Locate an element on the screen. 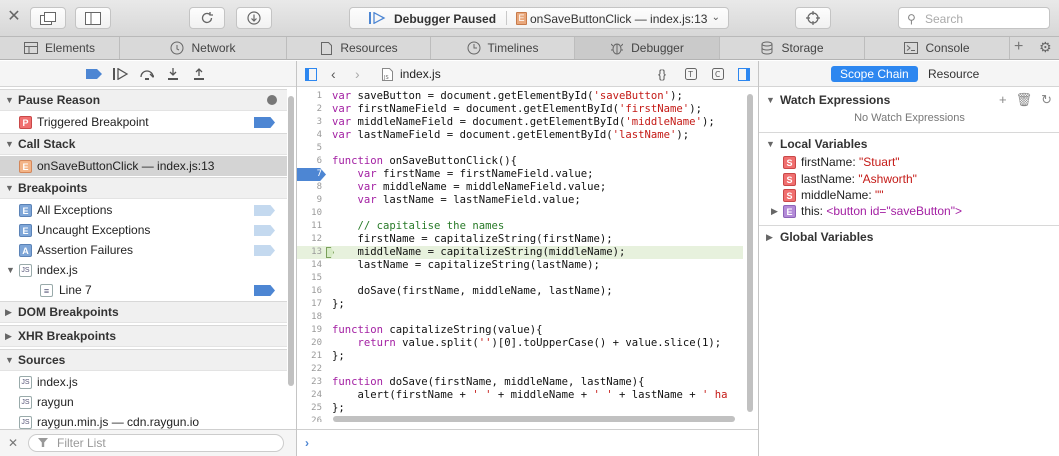 This screenshot has height=456, width=1059. pause-reason-header: ▼ Pause Reason is located at coordinates (143, 100).